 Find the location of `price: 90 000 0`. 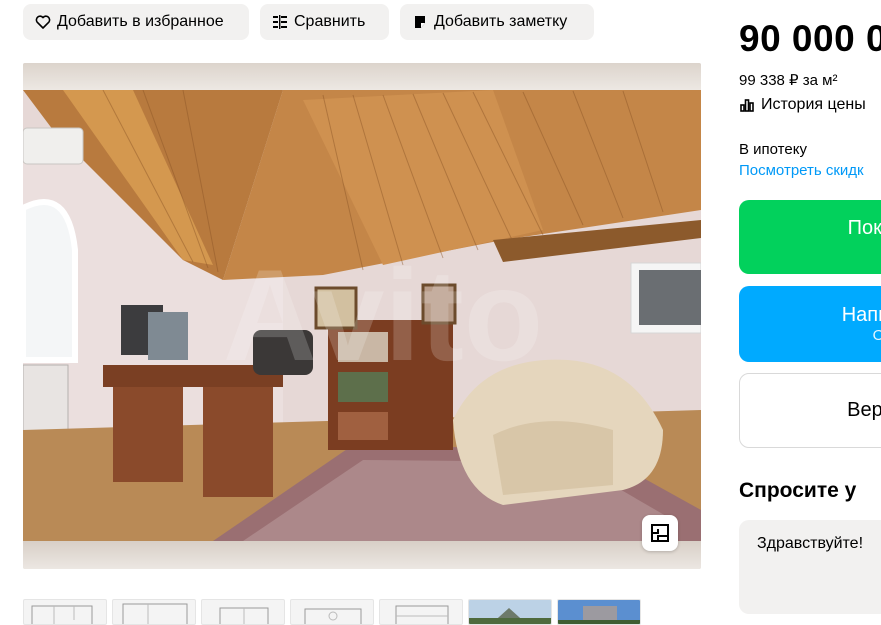

price: 90 000 0 is located at coordinates (810, 38).